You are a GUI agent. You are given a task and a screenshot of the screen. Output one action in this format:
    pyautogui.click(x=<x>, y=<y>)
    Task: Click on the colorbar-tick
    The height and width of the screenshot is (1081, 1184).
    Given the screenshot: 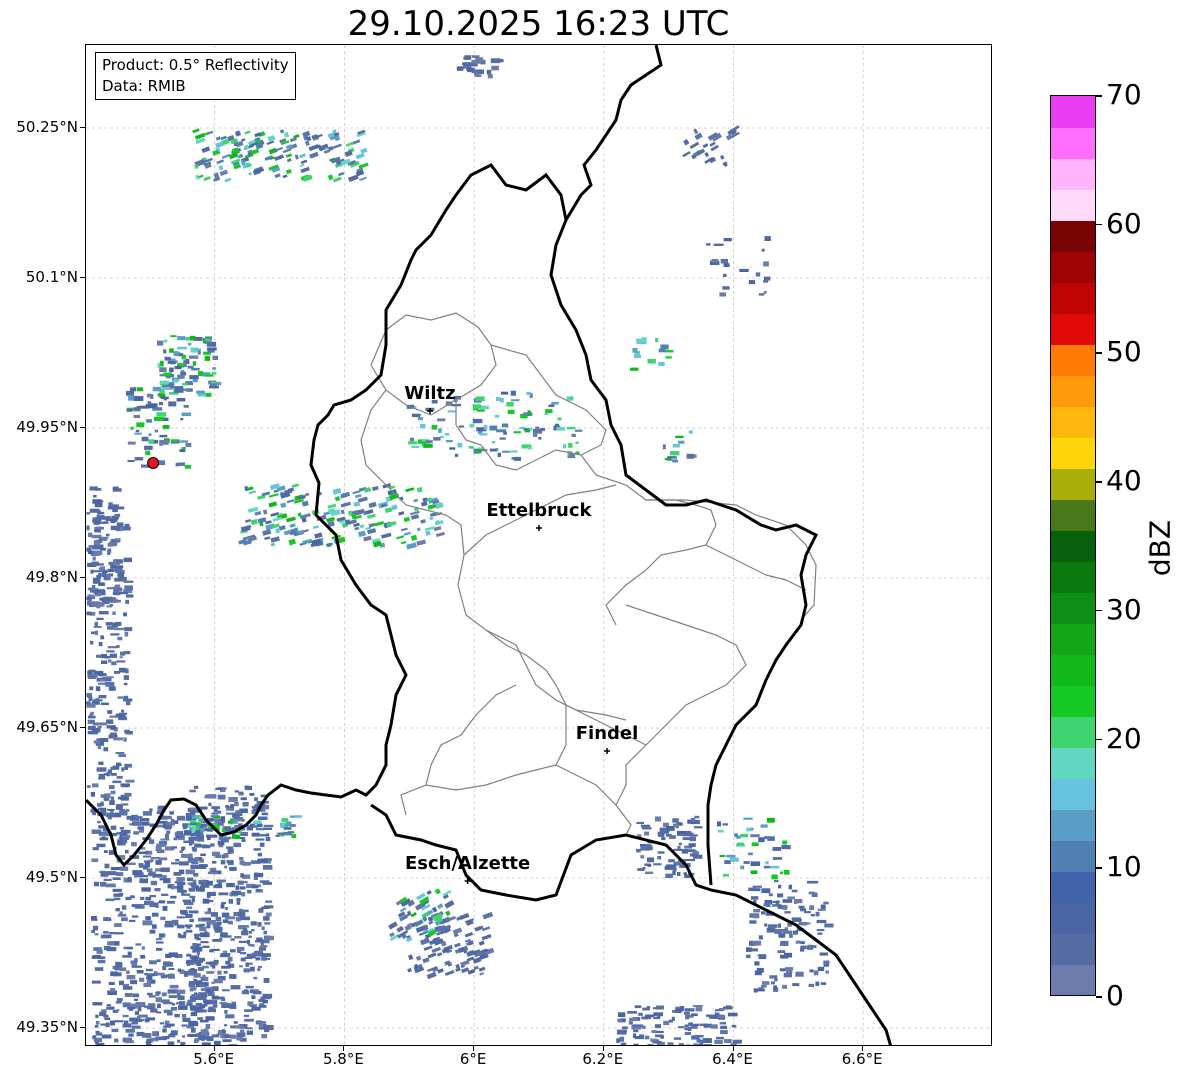 What is the action you would take?
    pyautogui.click(x=1099, y=224)
    